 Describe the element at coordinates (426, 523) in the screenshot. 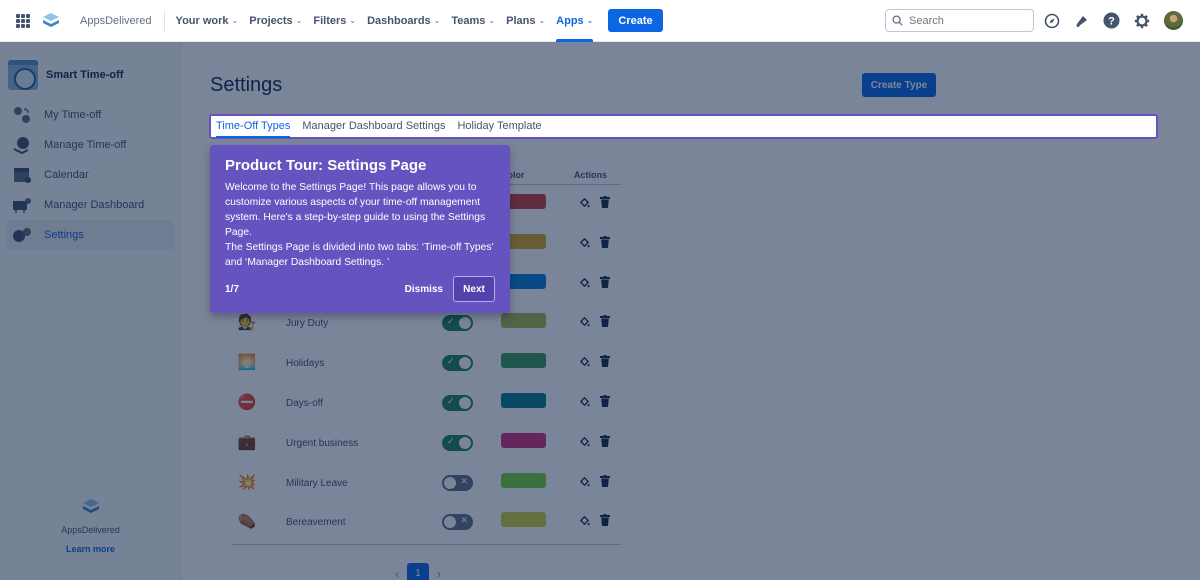

I see `table-row: ⚰️ Bereavement ✕` at that location.